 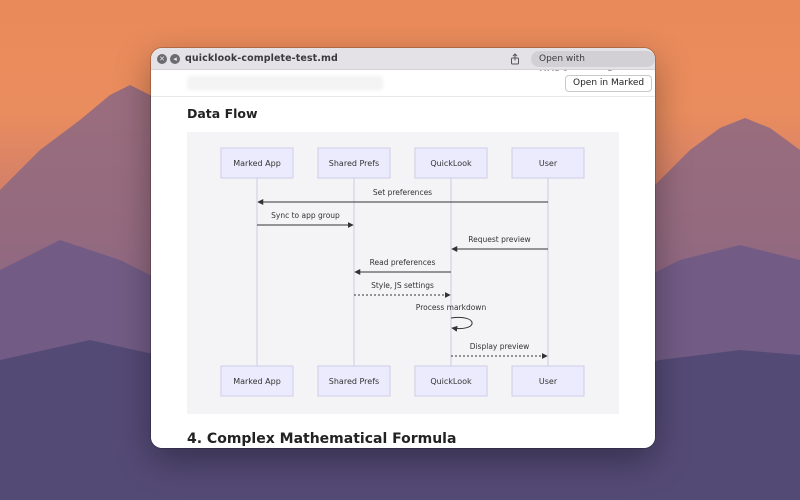 I want to click on section-heading: Data Flow, so click(x=222, y=113).